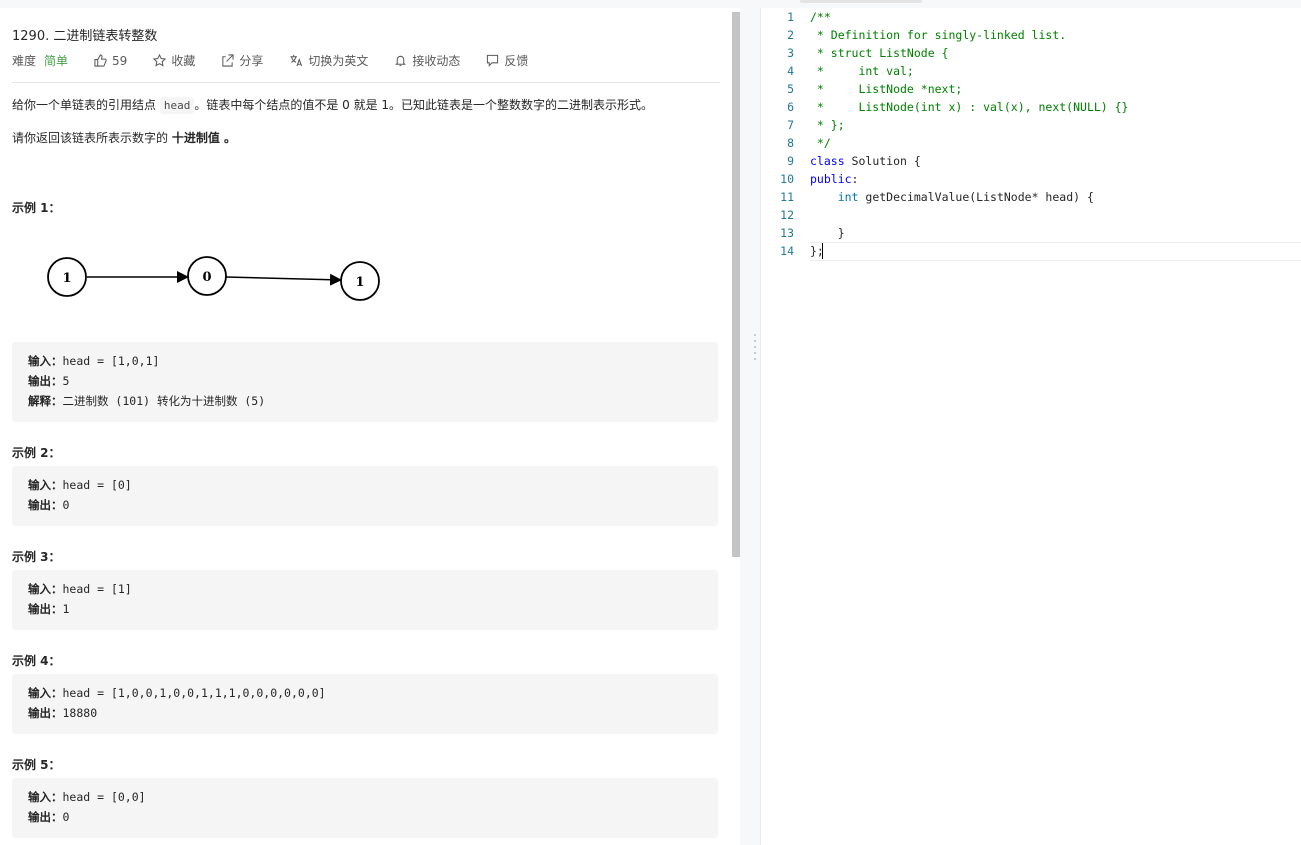 The height and width of the screenshot is (845, 1301). I want to click on switch-language-button: 切换为英文, so click(328, 60).